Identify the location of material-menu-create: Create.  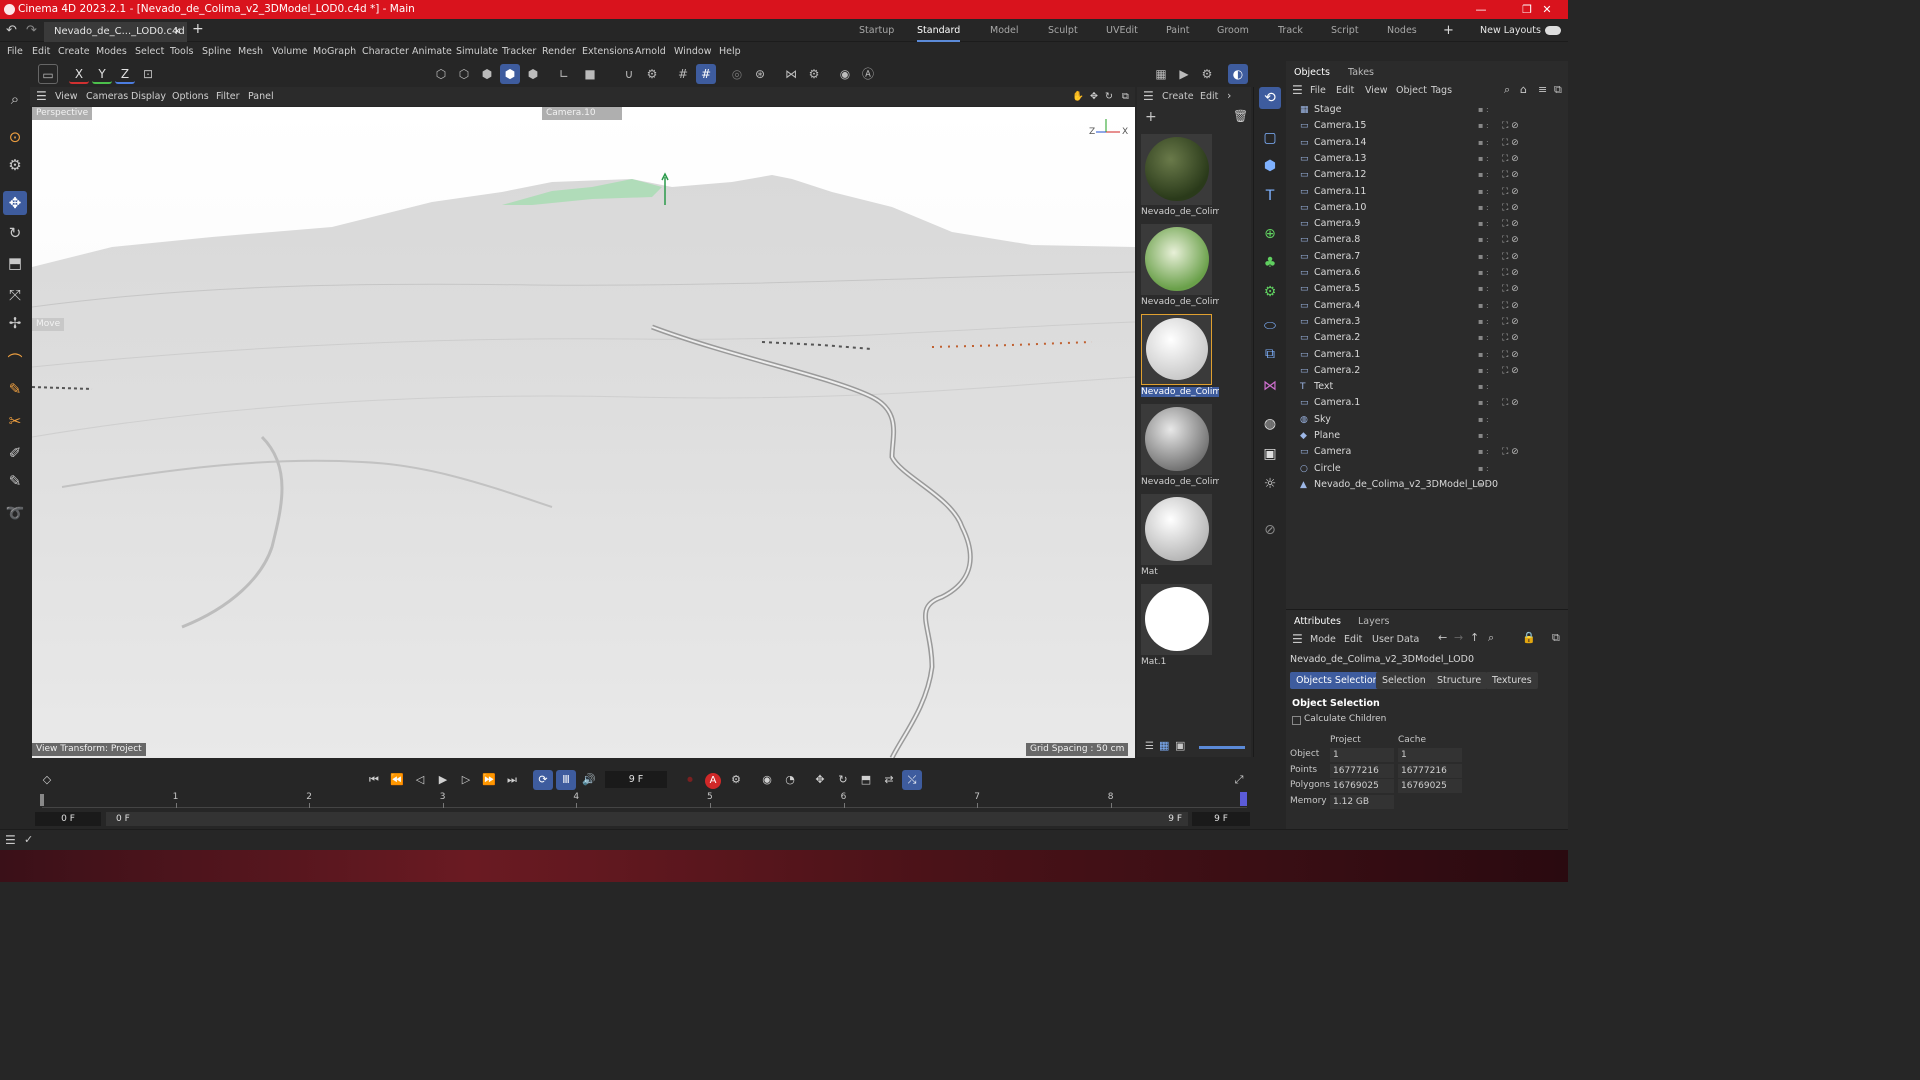
(1178, 96).